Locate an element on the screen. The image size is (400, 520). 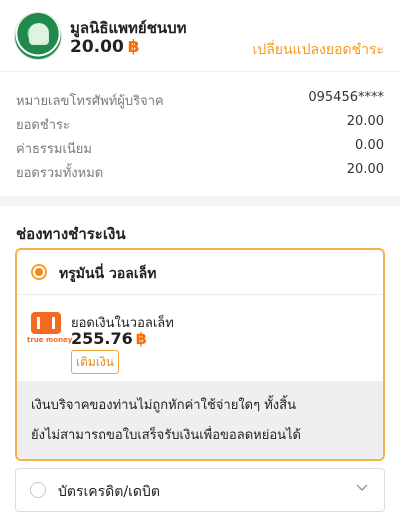
detail-row-fee: ค่าธรรมเนียม 0.00 is located at coordinates (200, 149).